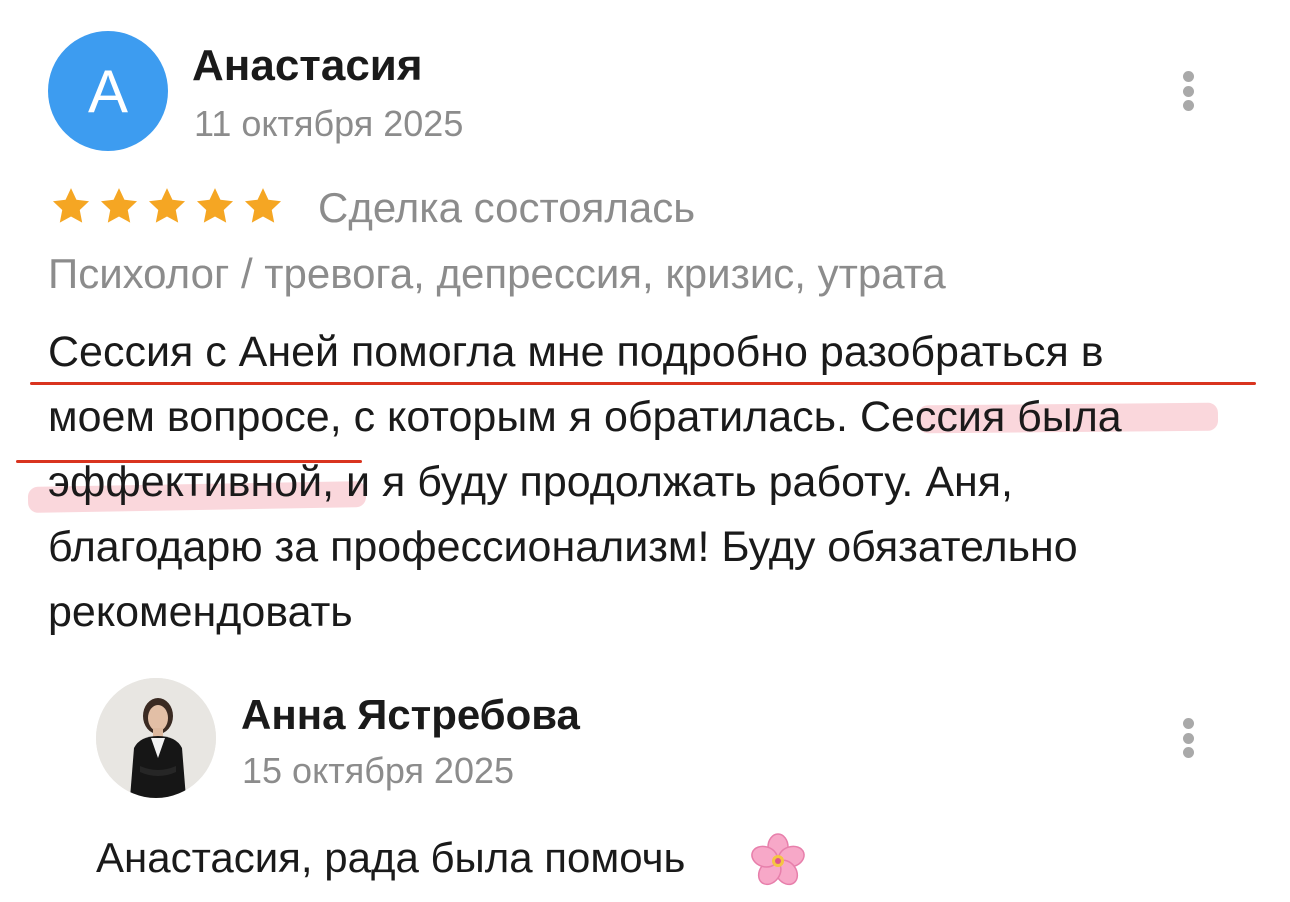 Image resolution: width=1290 pixels, height=902 pixels. I want to click on star-rating, so click(167, 206).